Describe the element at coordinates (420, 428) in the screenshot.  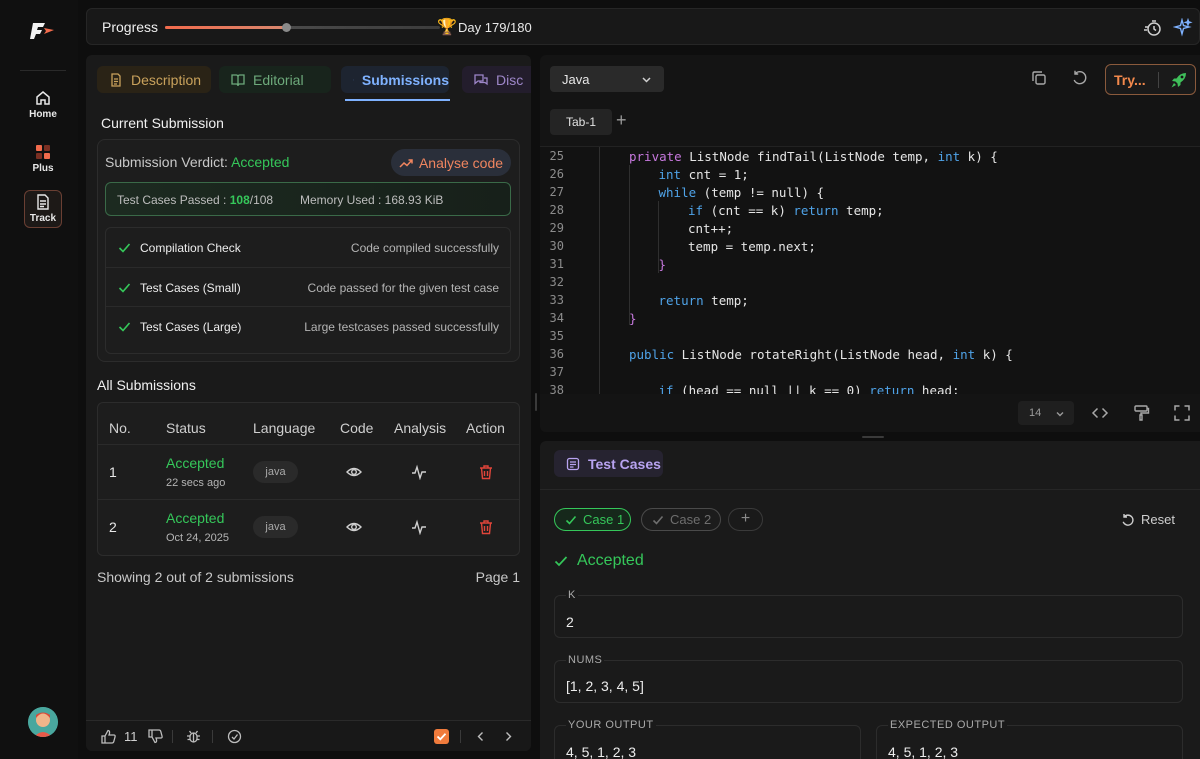
I see `column-header: Analysis` at that location.